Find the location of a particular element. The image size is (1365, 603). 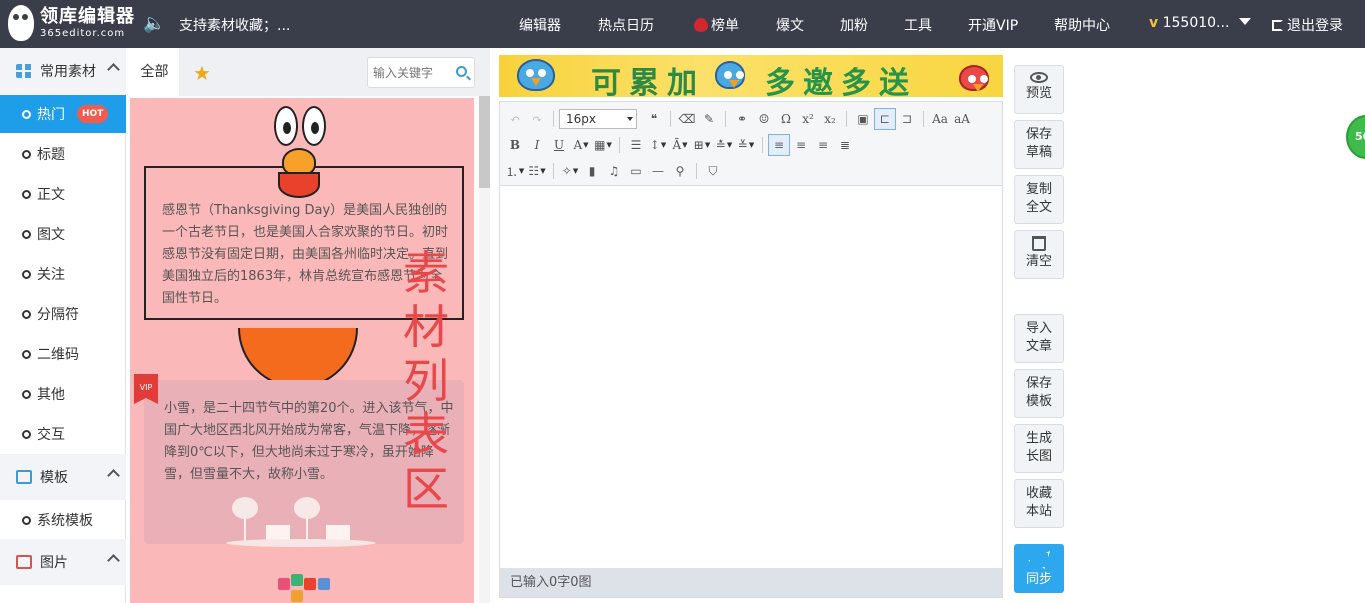

subscript-icon: x₂ is located at coordinates (830, 119).